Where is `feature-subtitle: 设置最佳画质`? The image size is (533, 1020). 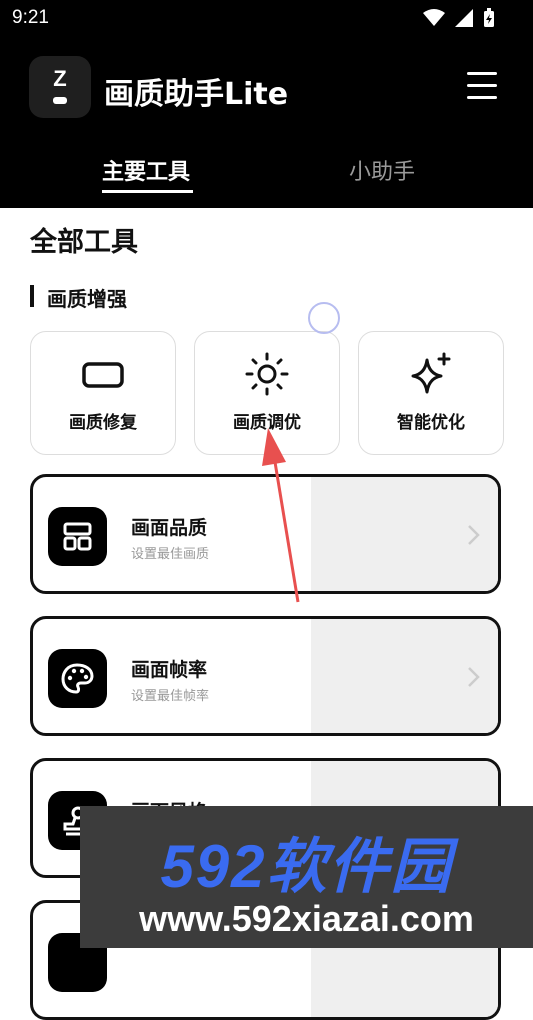 feature-subtitle: 设置最佳画质 is located at coordinates (170, 554).